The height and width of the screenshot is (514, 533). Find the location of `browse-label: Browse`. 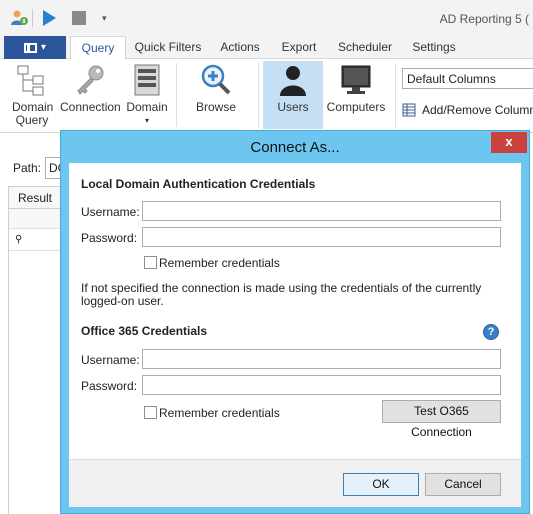

browse-label: Browse is located at coordinates (215, 107).